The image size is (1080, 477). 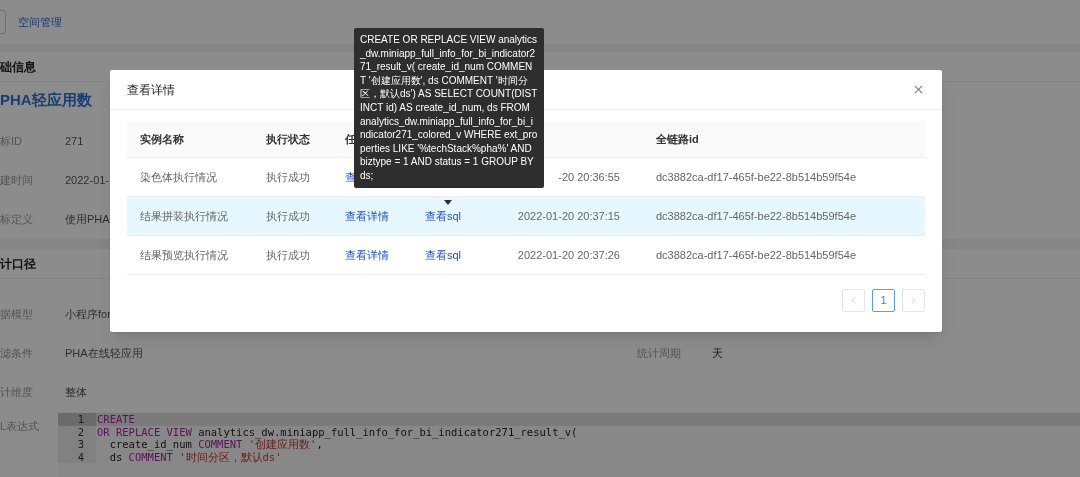 I want to click on table-cell-text: -20 20:36:55, so click(x=589, y=177).